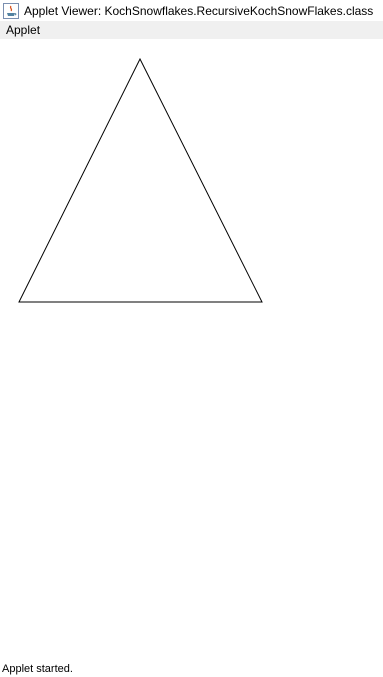 Image resolution: width=383 pixels, height=677 pixels. What do you see at coordinates (191, 668) in the screenshot?
I see `status-bar: Applet started.` at bounding box center [191, 668].